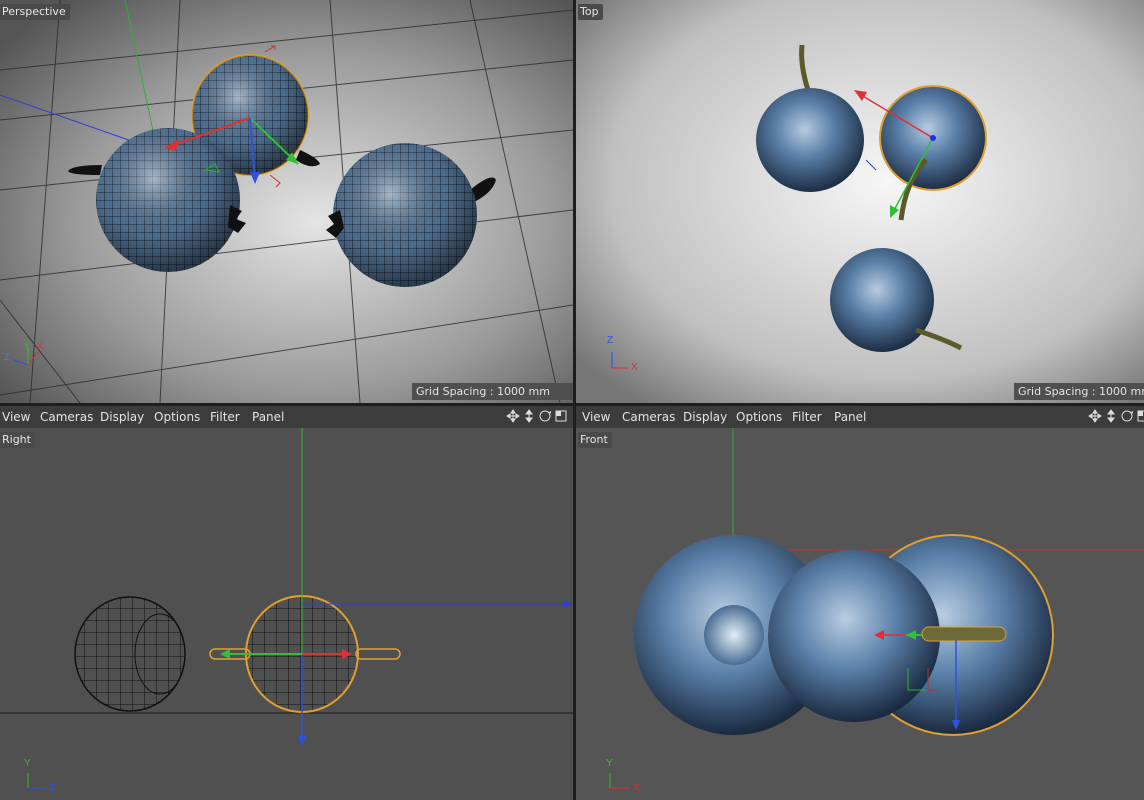 Image resolution: width=1144 pixels, height=800 pixels. What do you see at coordinates (27, 346) in the screenshot?
I see `axis-label-y-perspective: Y` at bounding box center [27, 346].